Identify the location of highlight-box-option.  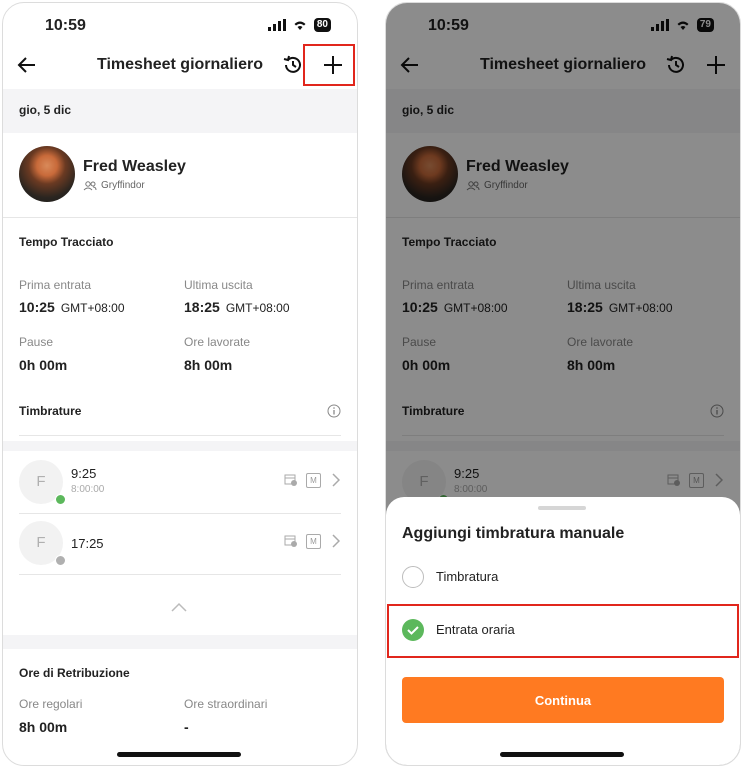
(563, 631).